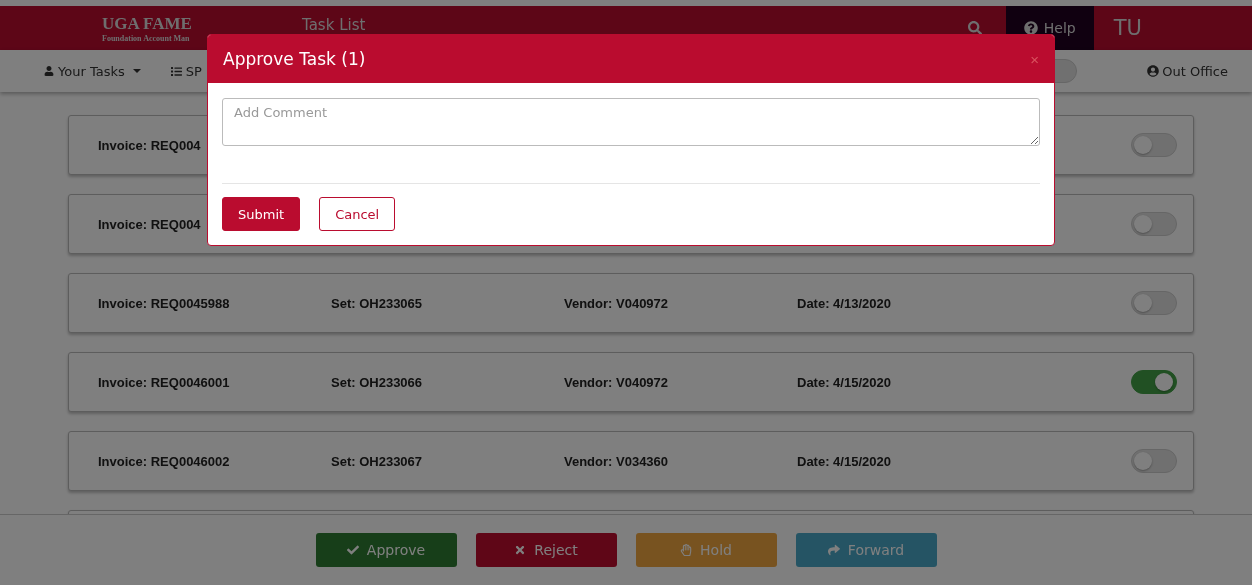 This screenshot has width=1252, height=585. I want to click on page-title: Task List, so click(334, 25).